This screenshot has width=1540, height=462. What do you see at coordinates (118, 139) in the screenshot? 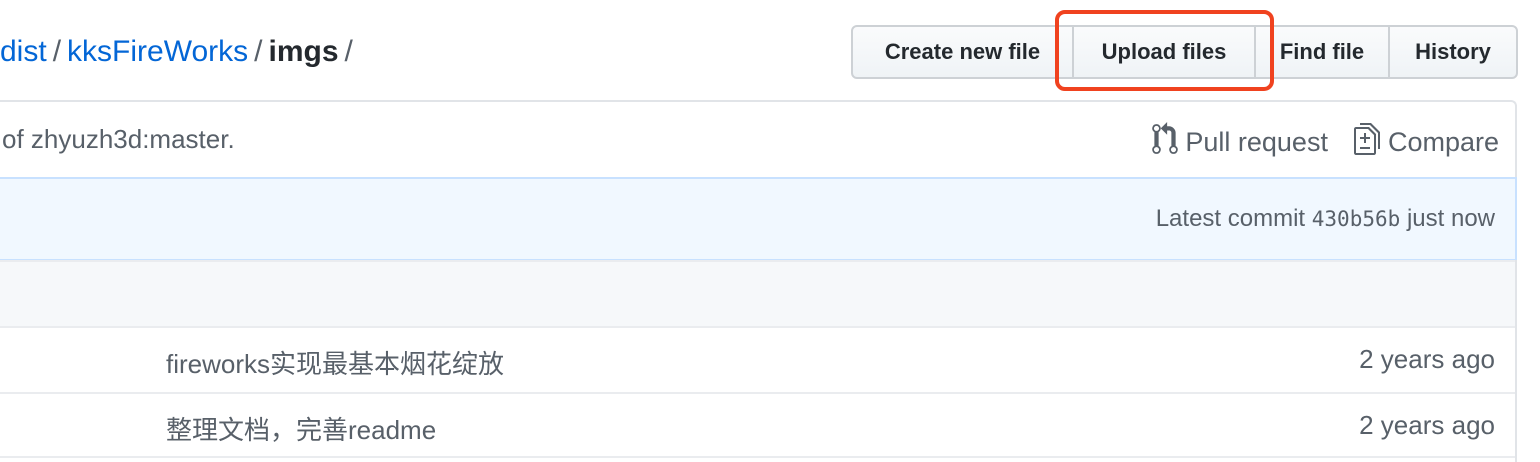
I see `branch-status-text: of zhyuzh3d:master.` at bounding box center [118, 139].